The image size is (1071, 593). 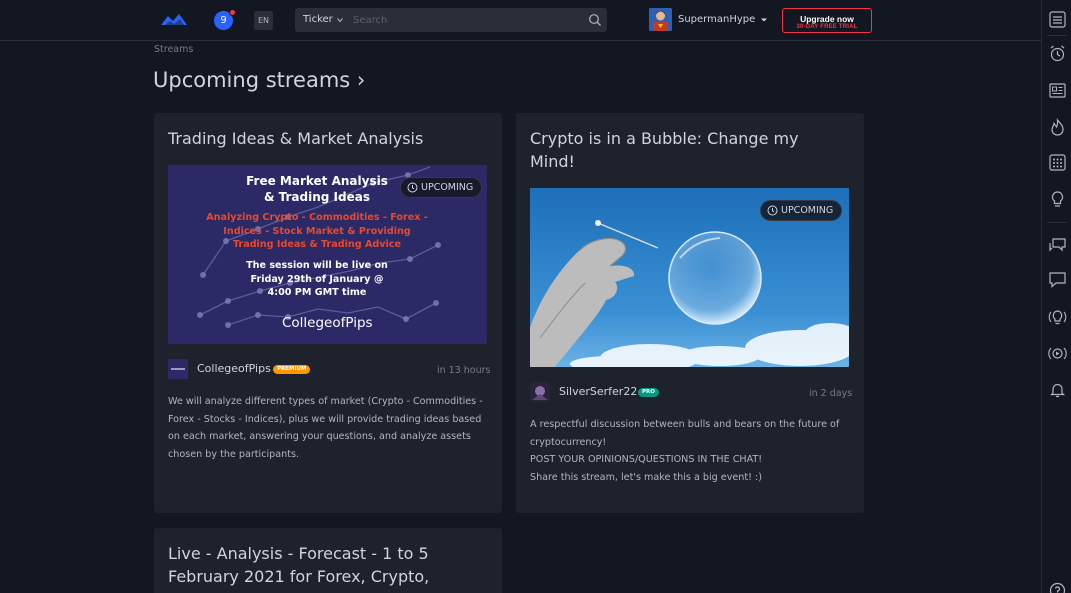 I want to click on watchlist-icon, so click(x=1057, y=19).